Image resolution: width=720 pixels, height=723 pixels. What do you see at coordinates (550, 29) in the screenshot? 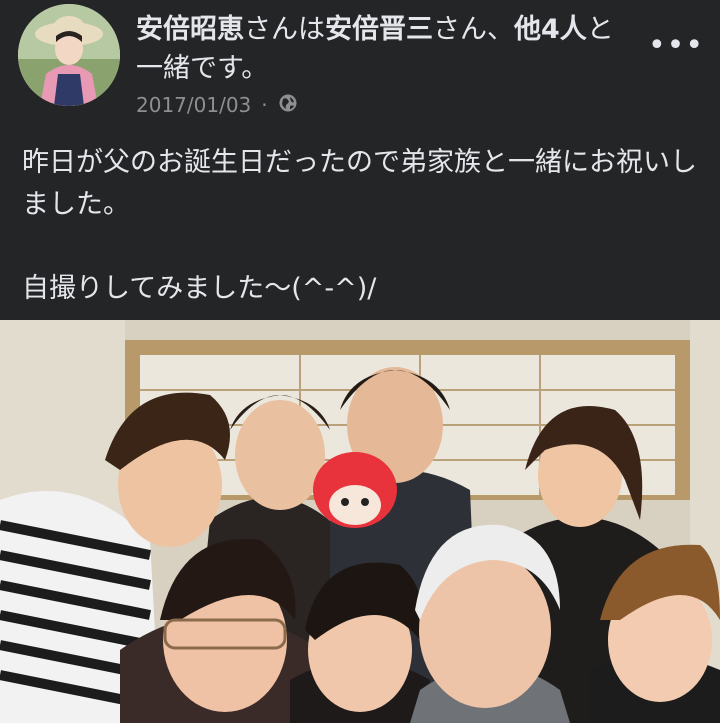
I see `tagged-others-link: 他4人` at bounding box center [550, 29].